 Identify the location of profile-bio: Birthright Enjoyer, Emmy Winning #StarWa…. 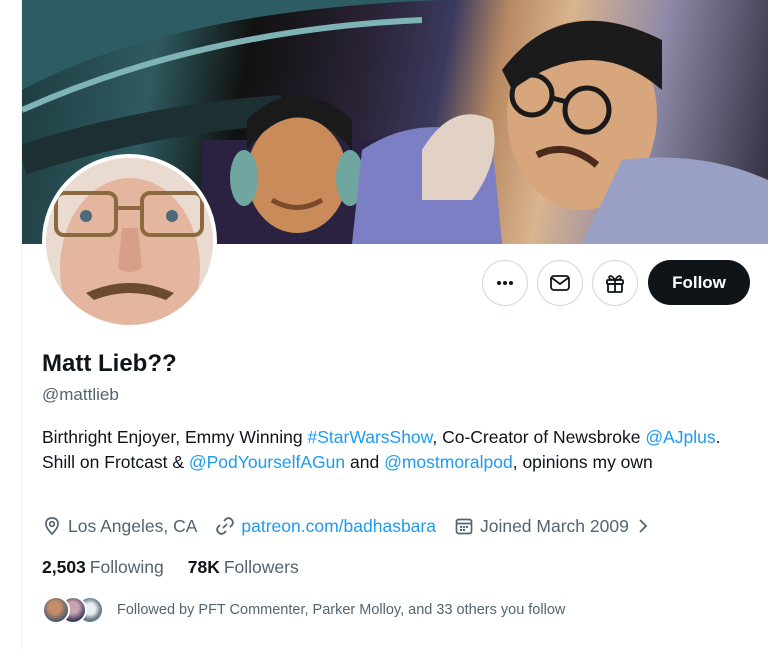
(392, 450).